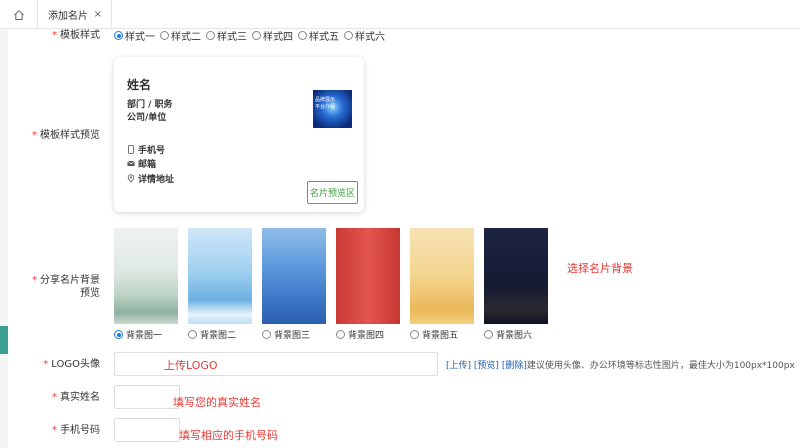 This screenshot has height=448, width=800. I want to click on real-name-label: * 真实姓名, so click(76, 397).